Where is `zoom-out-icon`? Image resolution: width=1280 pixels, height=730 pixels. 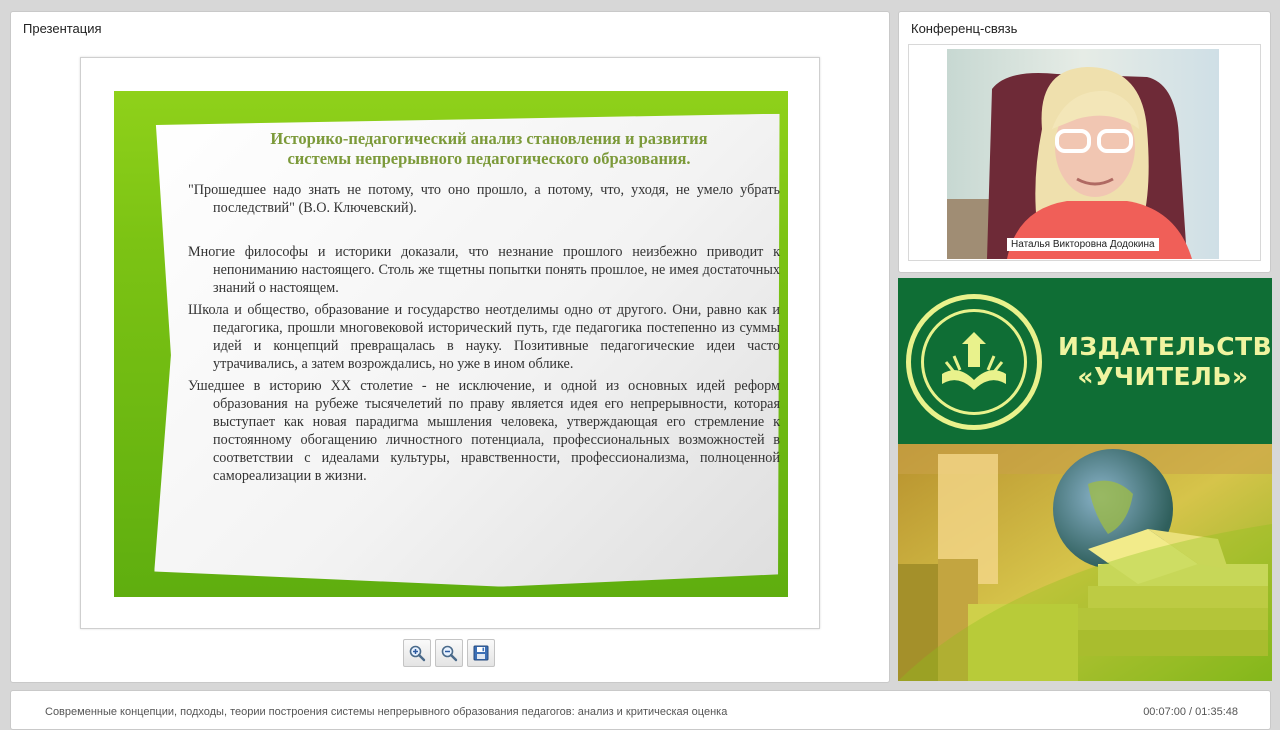 zoom-out-icon is located at coordinates (449, 653).